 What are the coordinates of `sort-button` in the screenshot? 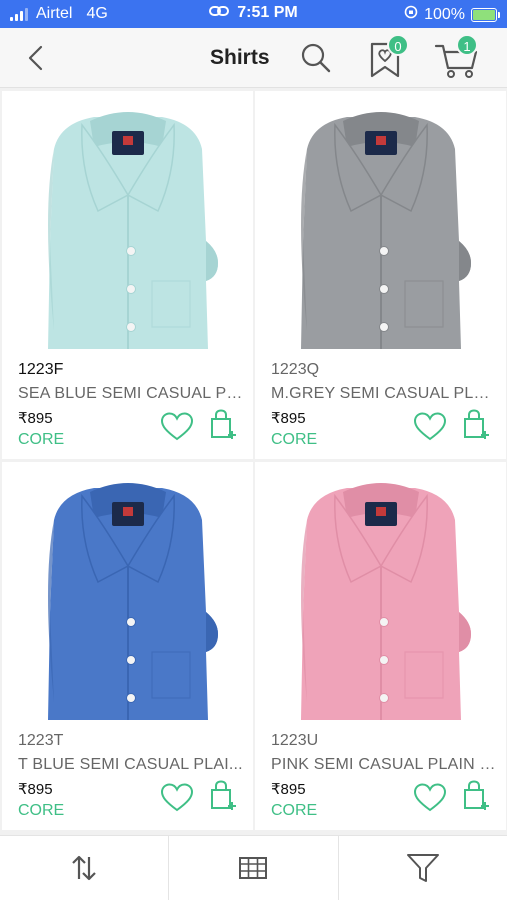 It's located at (84, 868).